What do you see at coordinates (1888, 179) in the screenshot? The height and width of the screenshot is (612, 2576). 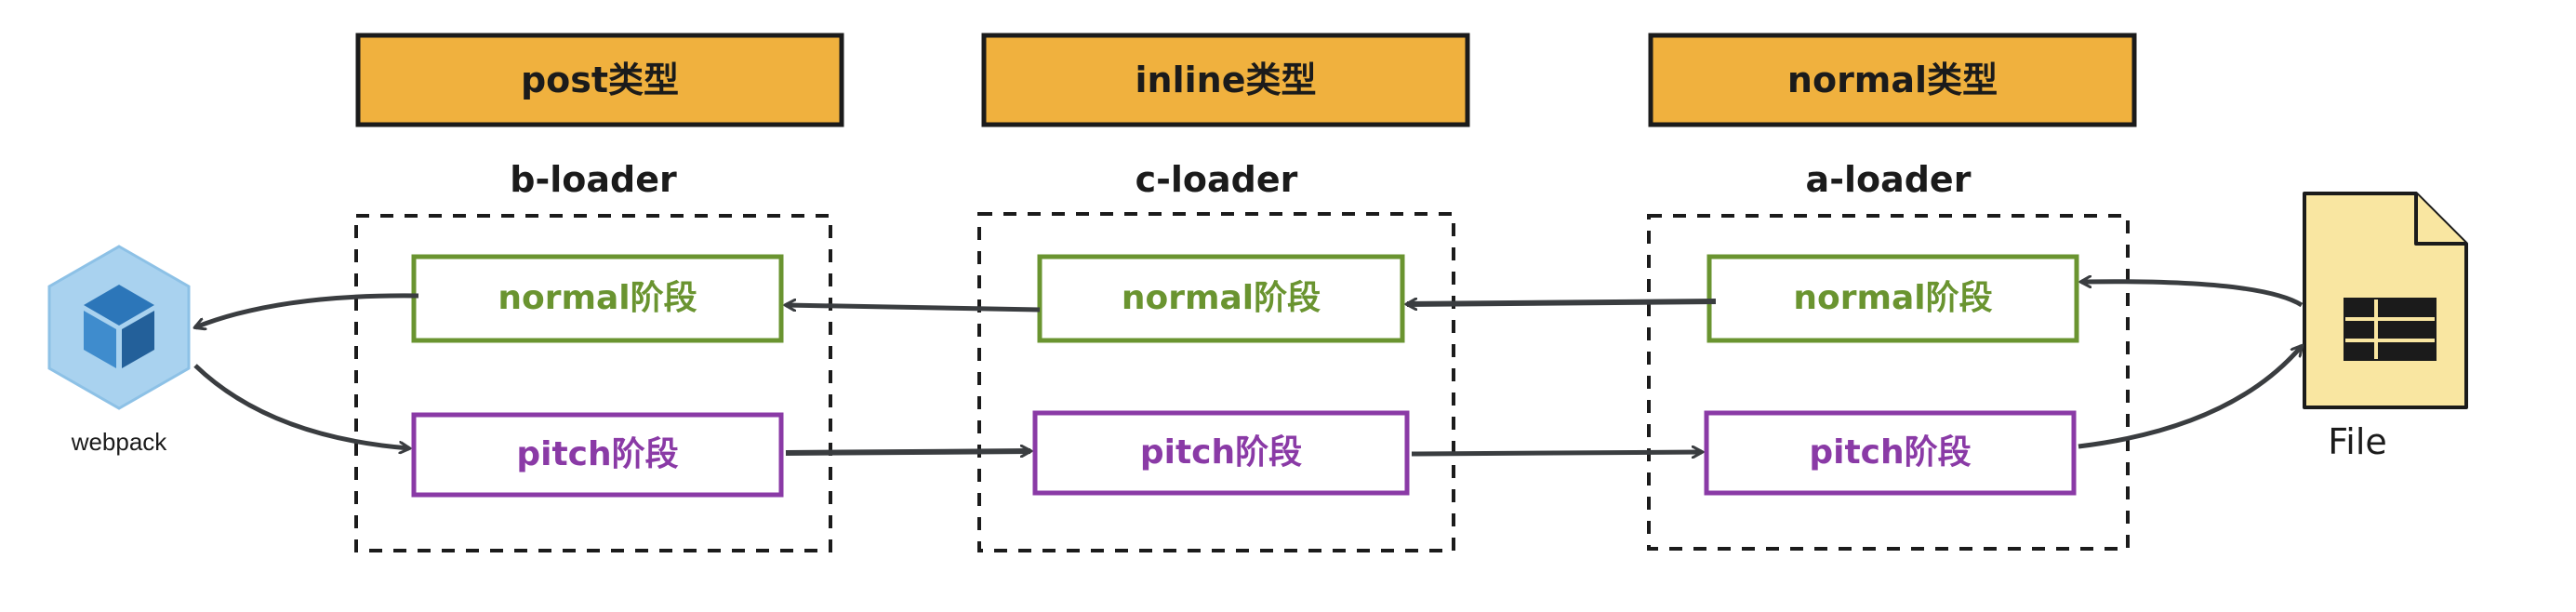 I see `loader-name-a: a-loader` at bounding box center [1888, 179].